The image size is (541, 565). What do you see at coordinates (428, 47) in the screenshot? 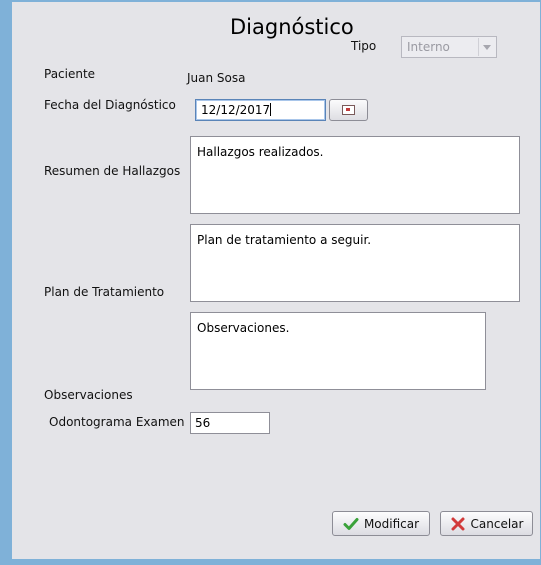
I see `tipo-select-value: Interno` at bounding box center [428, 47].